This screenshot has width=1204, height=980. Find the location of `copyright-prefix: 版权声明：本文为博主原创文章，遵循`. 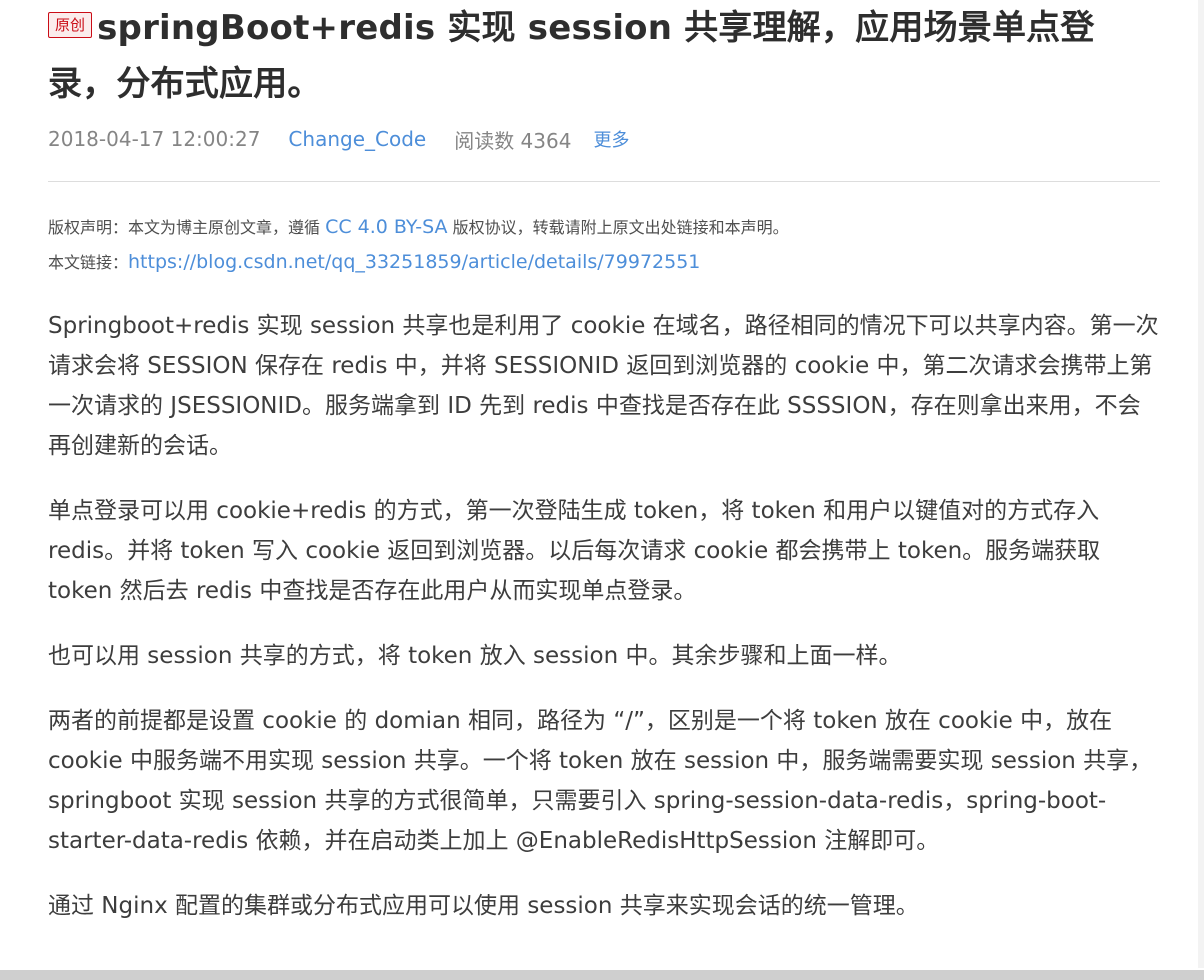

copyright-prefix: 版权声明：本文为博主原创文章，遵循 is located at coordinates (187, 227).